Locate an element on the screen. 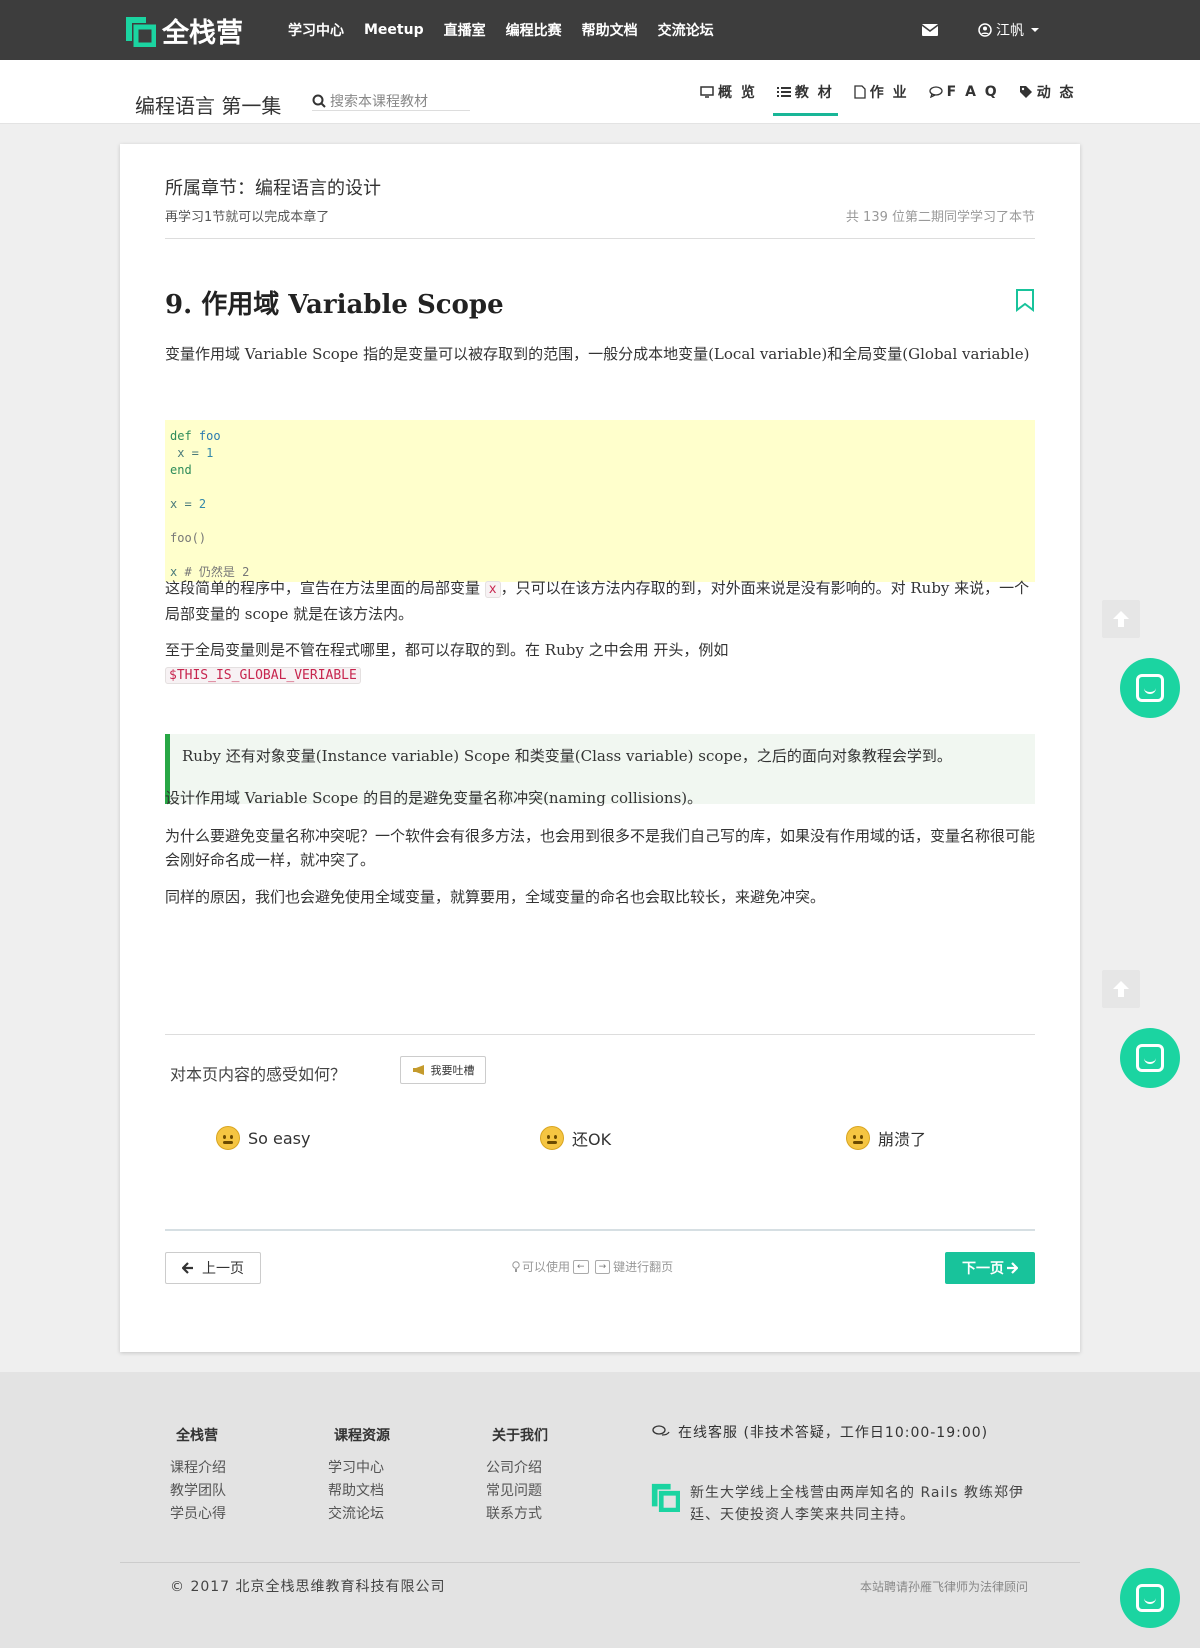 Image resolution: width=1200 pixels, height=1648 pixels. reaction-easy: So easy is located at coordinates (263, 1138).